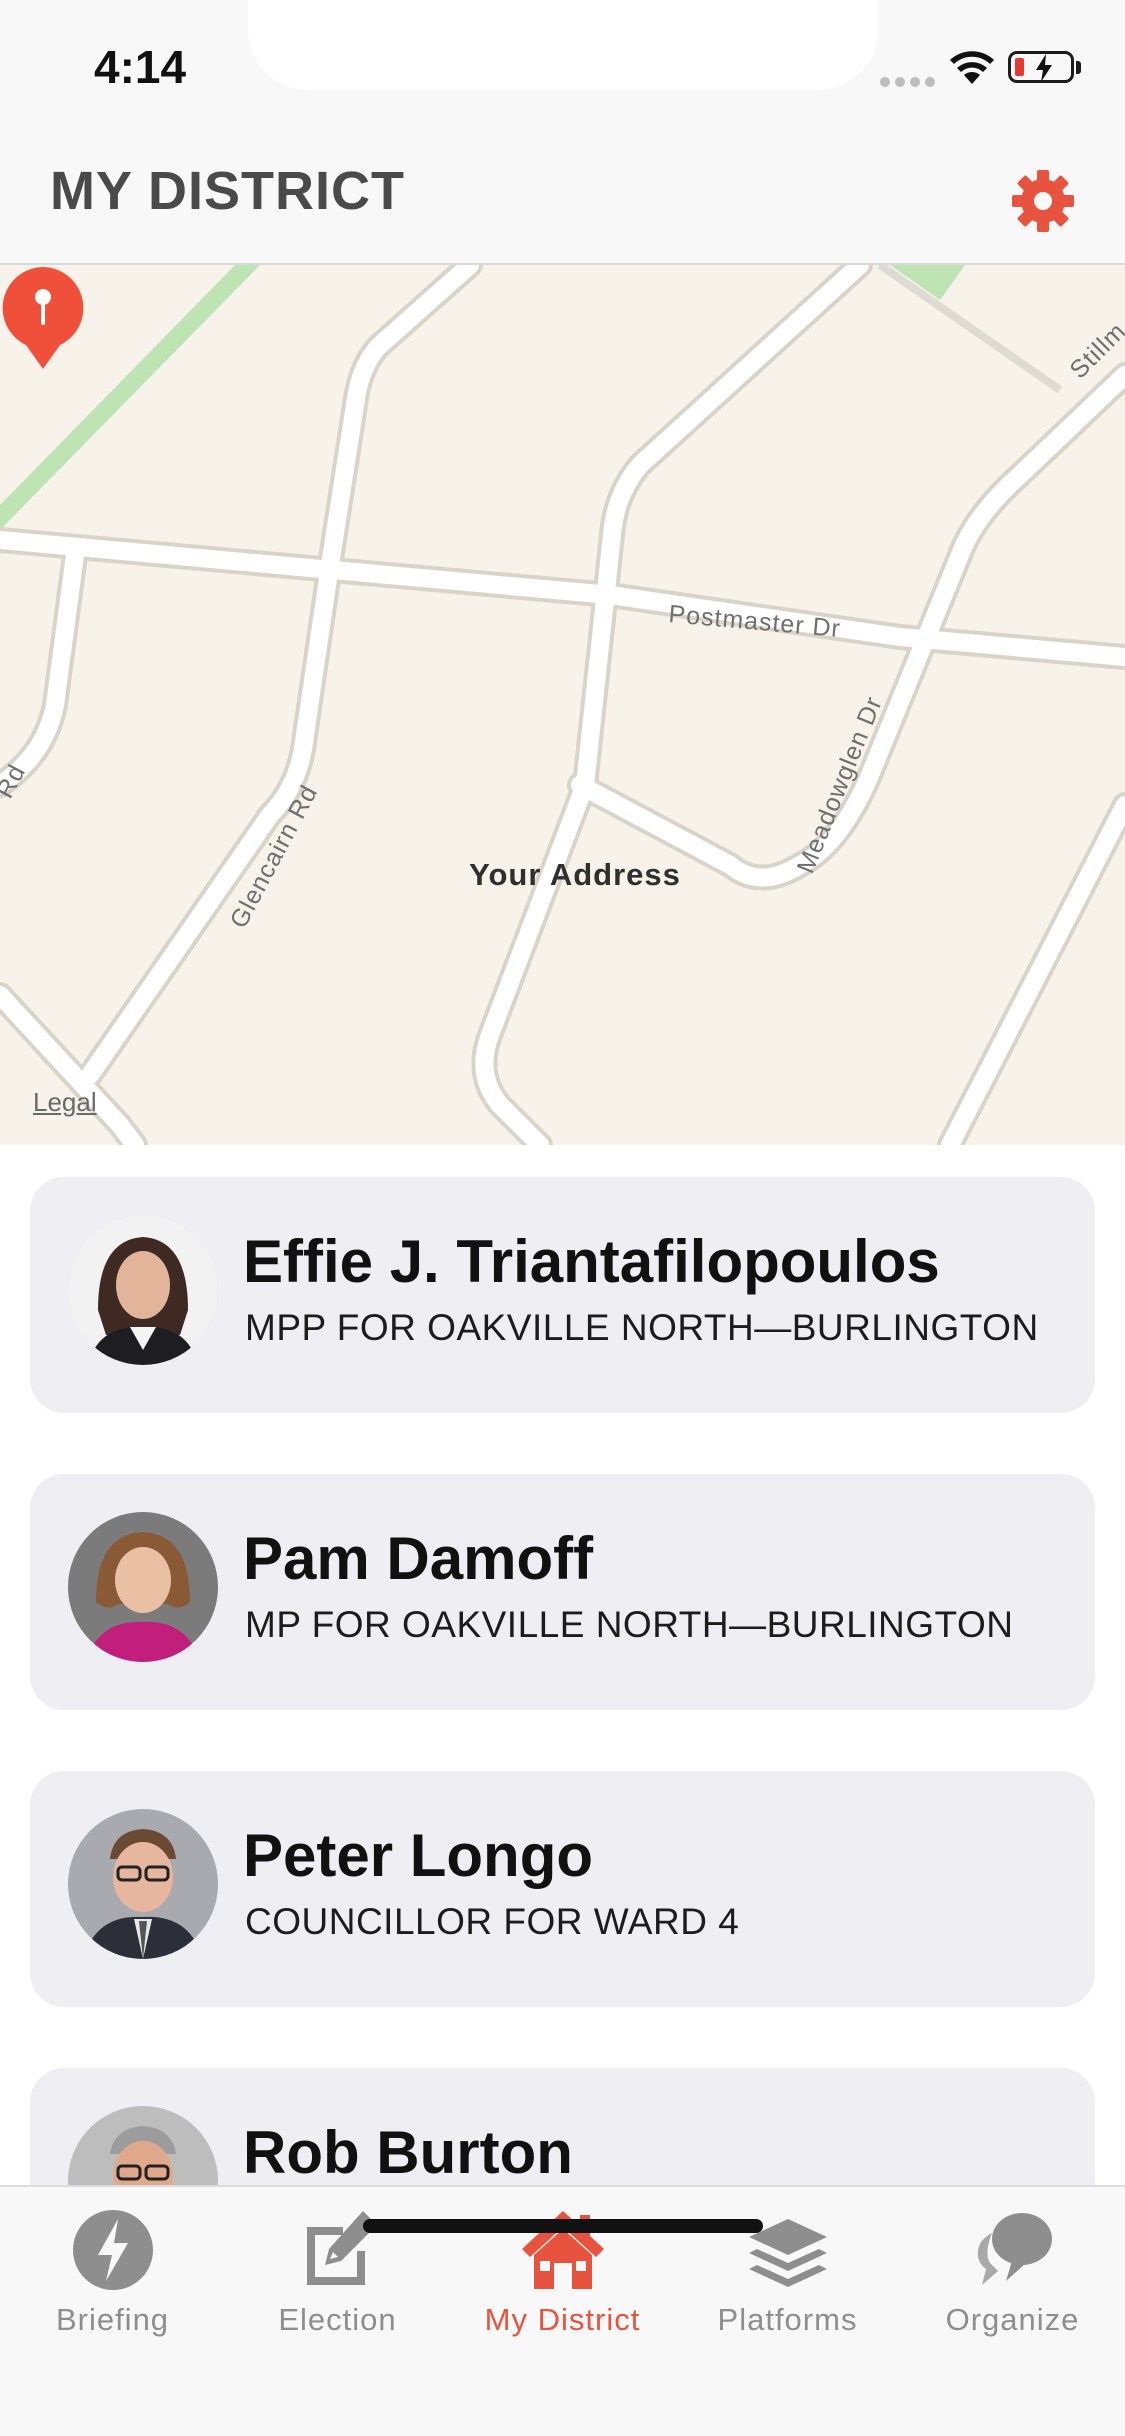 The image size is (1125, 2436). Describe the element at coordinates (642, 1327) in the screenshot. I see `representative-role: MPP FOR OAKVILLE NORTH—BURLINGTON` at that location.